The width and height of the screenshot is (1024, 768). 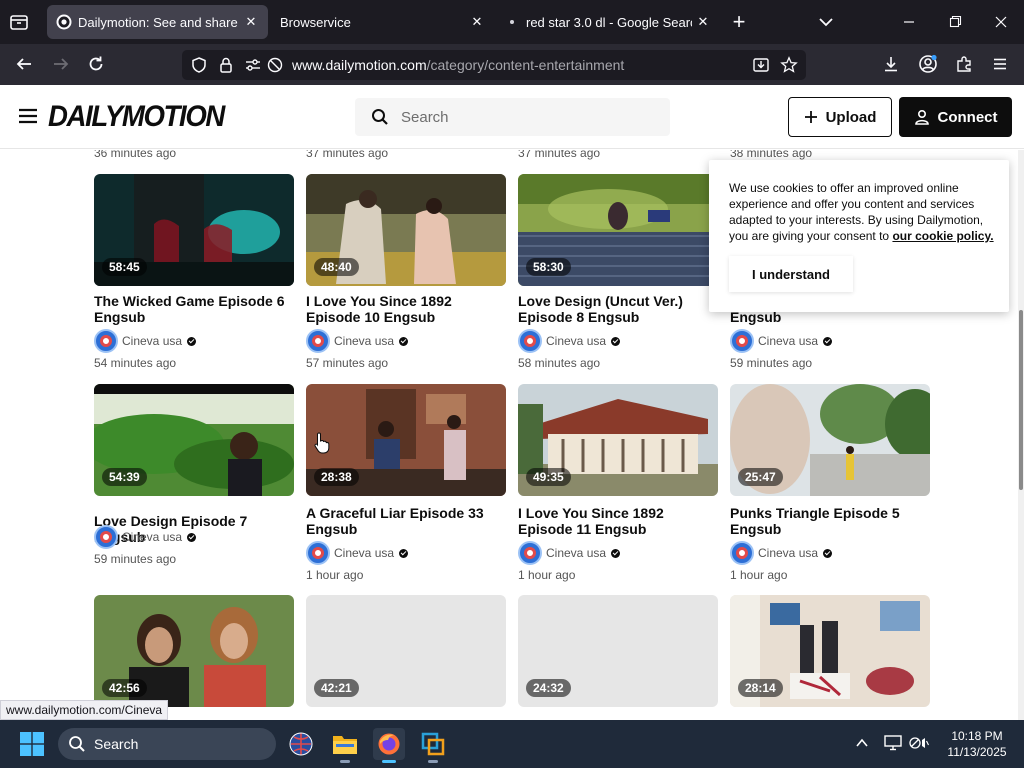 What do you see at coordinates (618, 651) in the screenshot?
I see `video-thumbnail: 24:32` at bounding box center [618, 651].